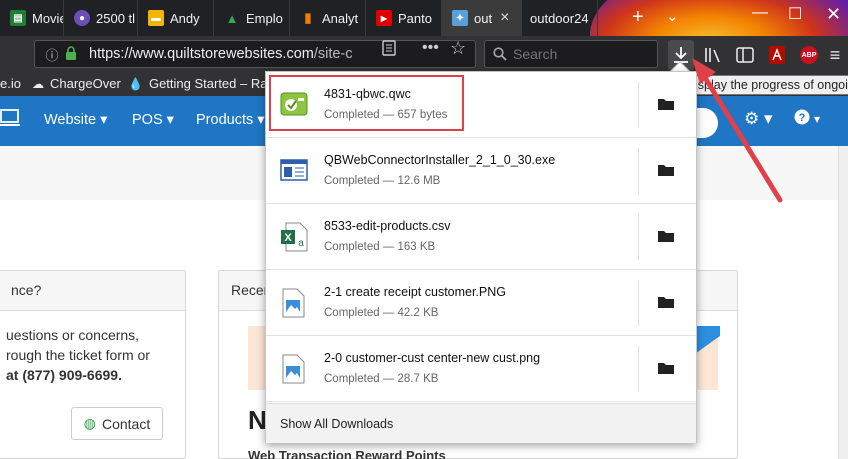 This screenshot has height=459, width=848. What do you see at coordinates (366, 103) in the screenshot?
I see `highlight-box` at bounding box center [366, 103].